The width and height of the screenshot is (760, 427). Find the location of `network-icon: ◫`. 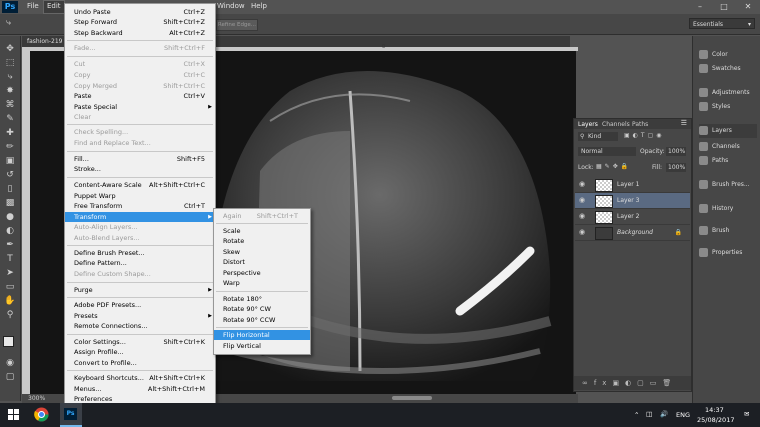

network-icon: ◫ is located at coordinates (649, 414).